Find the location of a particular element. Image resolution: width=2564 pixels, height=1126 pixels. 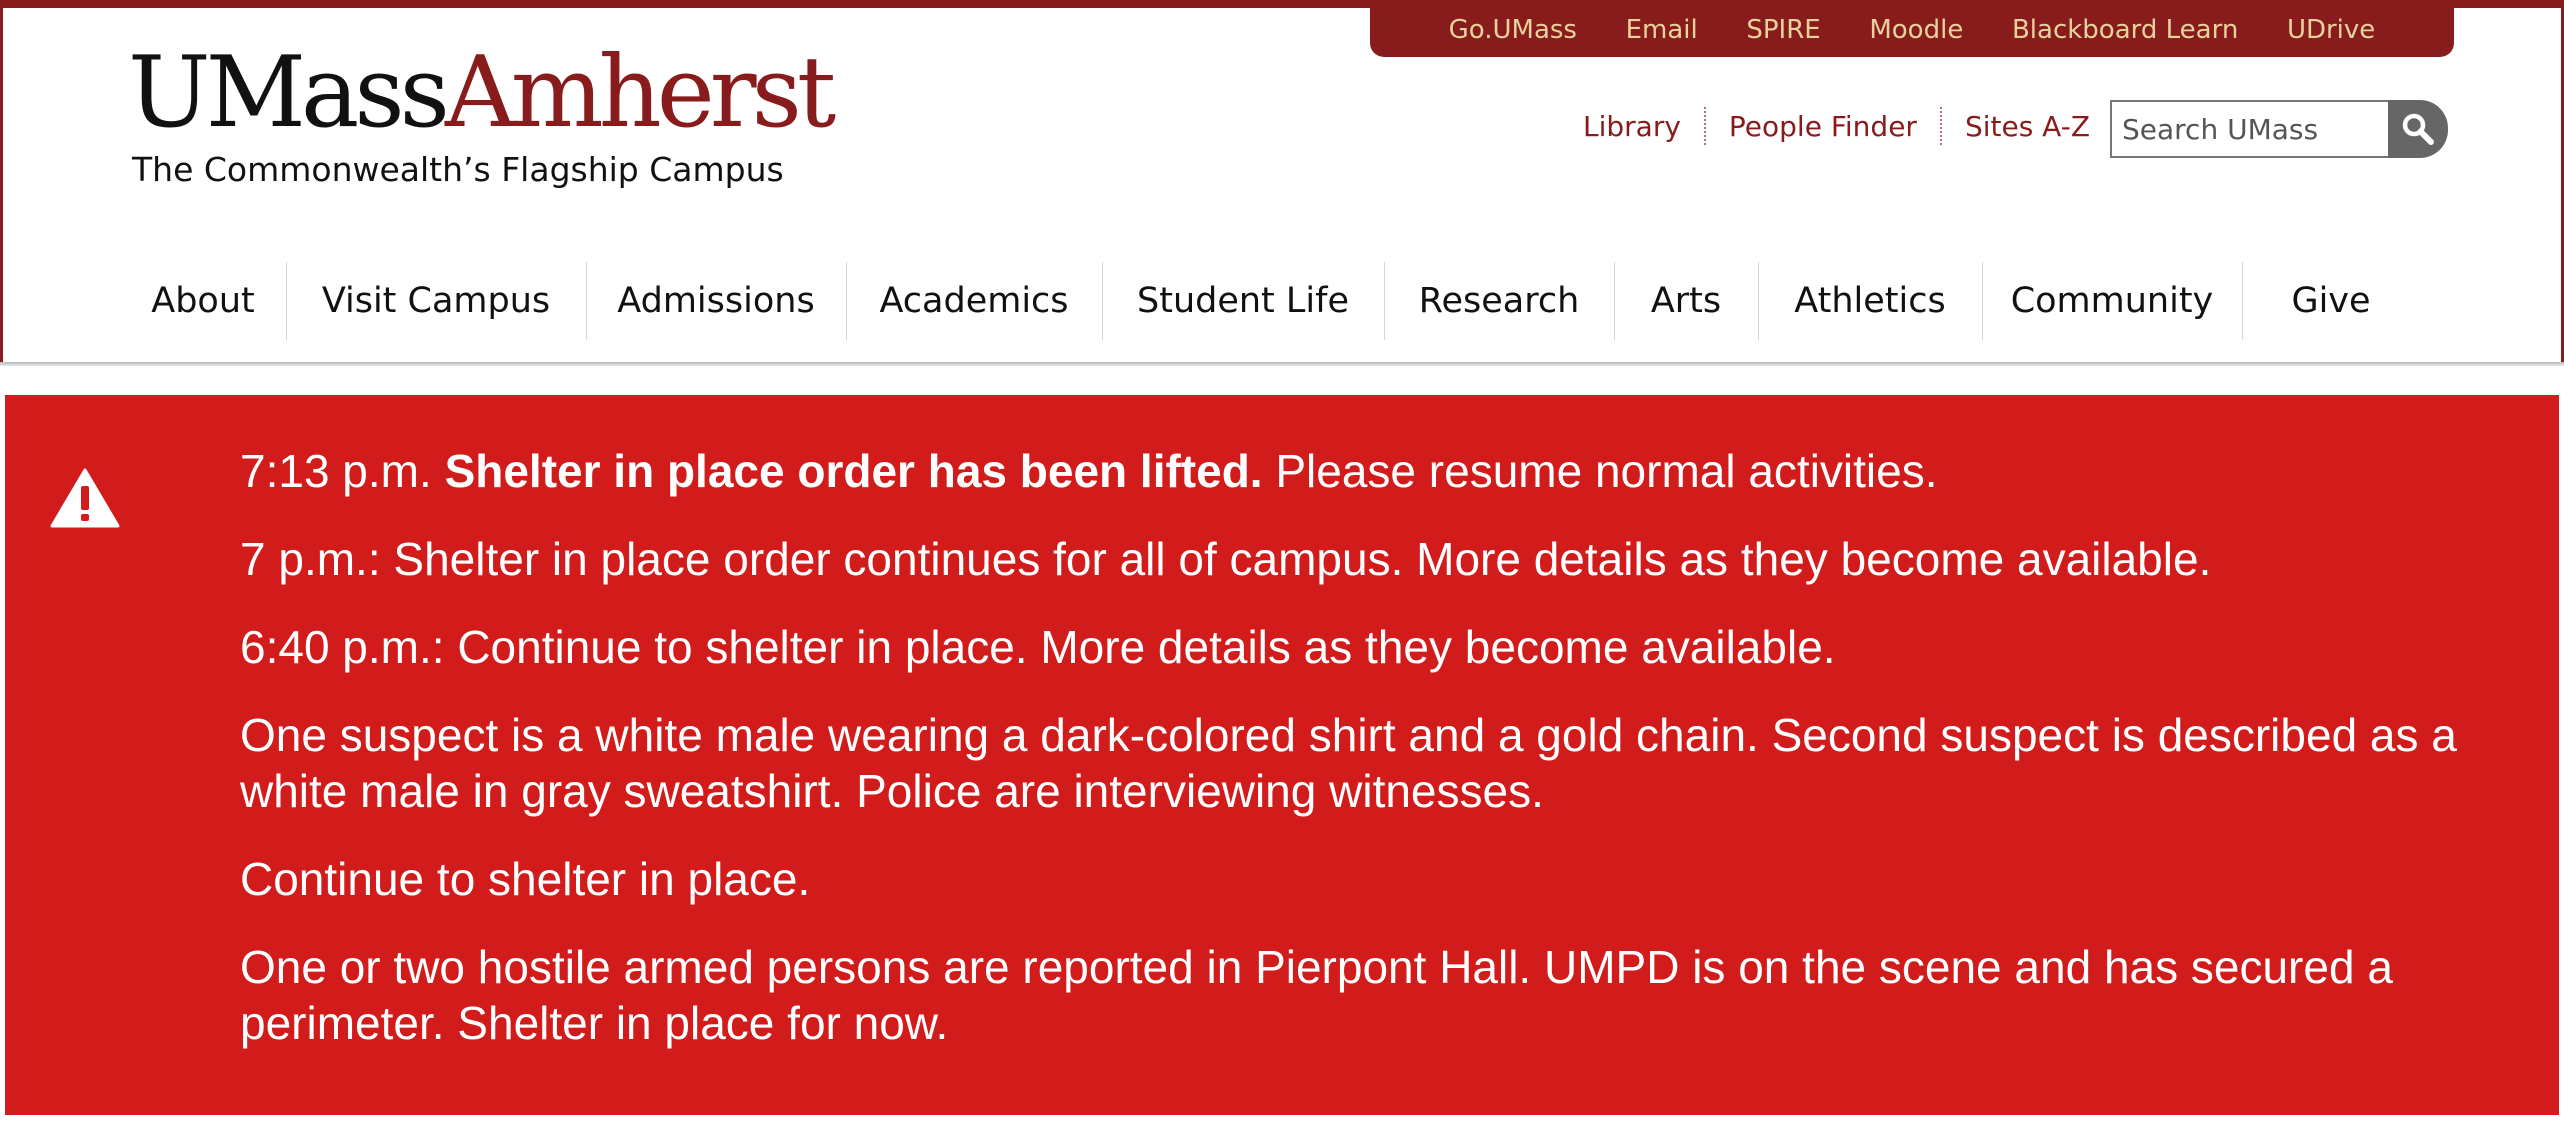

sites-a-z-link: Sites A-Z is located at coordinates (2027, 126).